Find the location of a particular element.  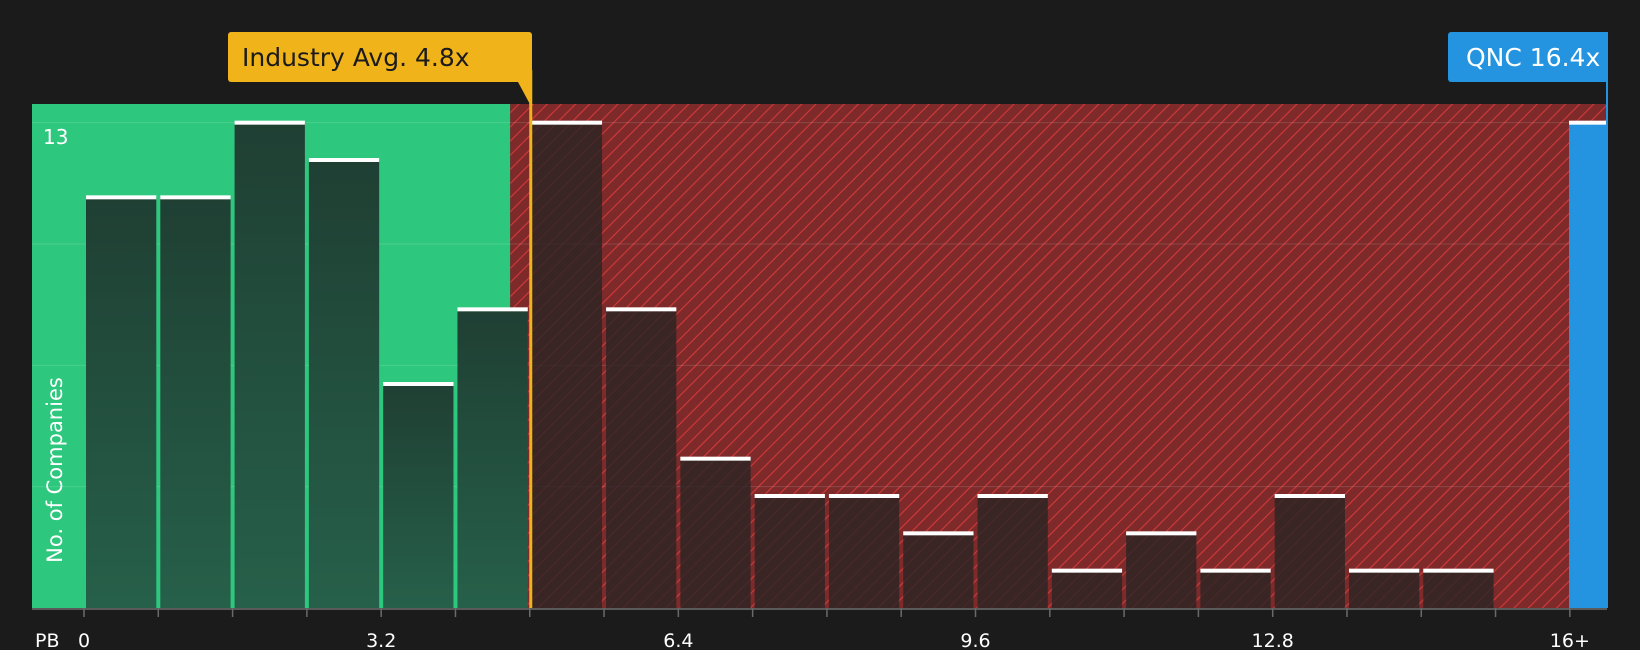

x-tick-label: 3.2 is located at coordinates (381, 640).